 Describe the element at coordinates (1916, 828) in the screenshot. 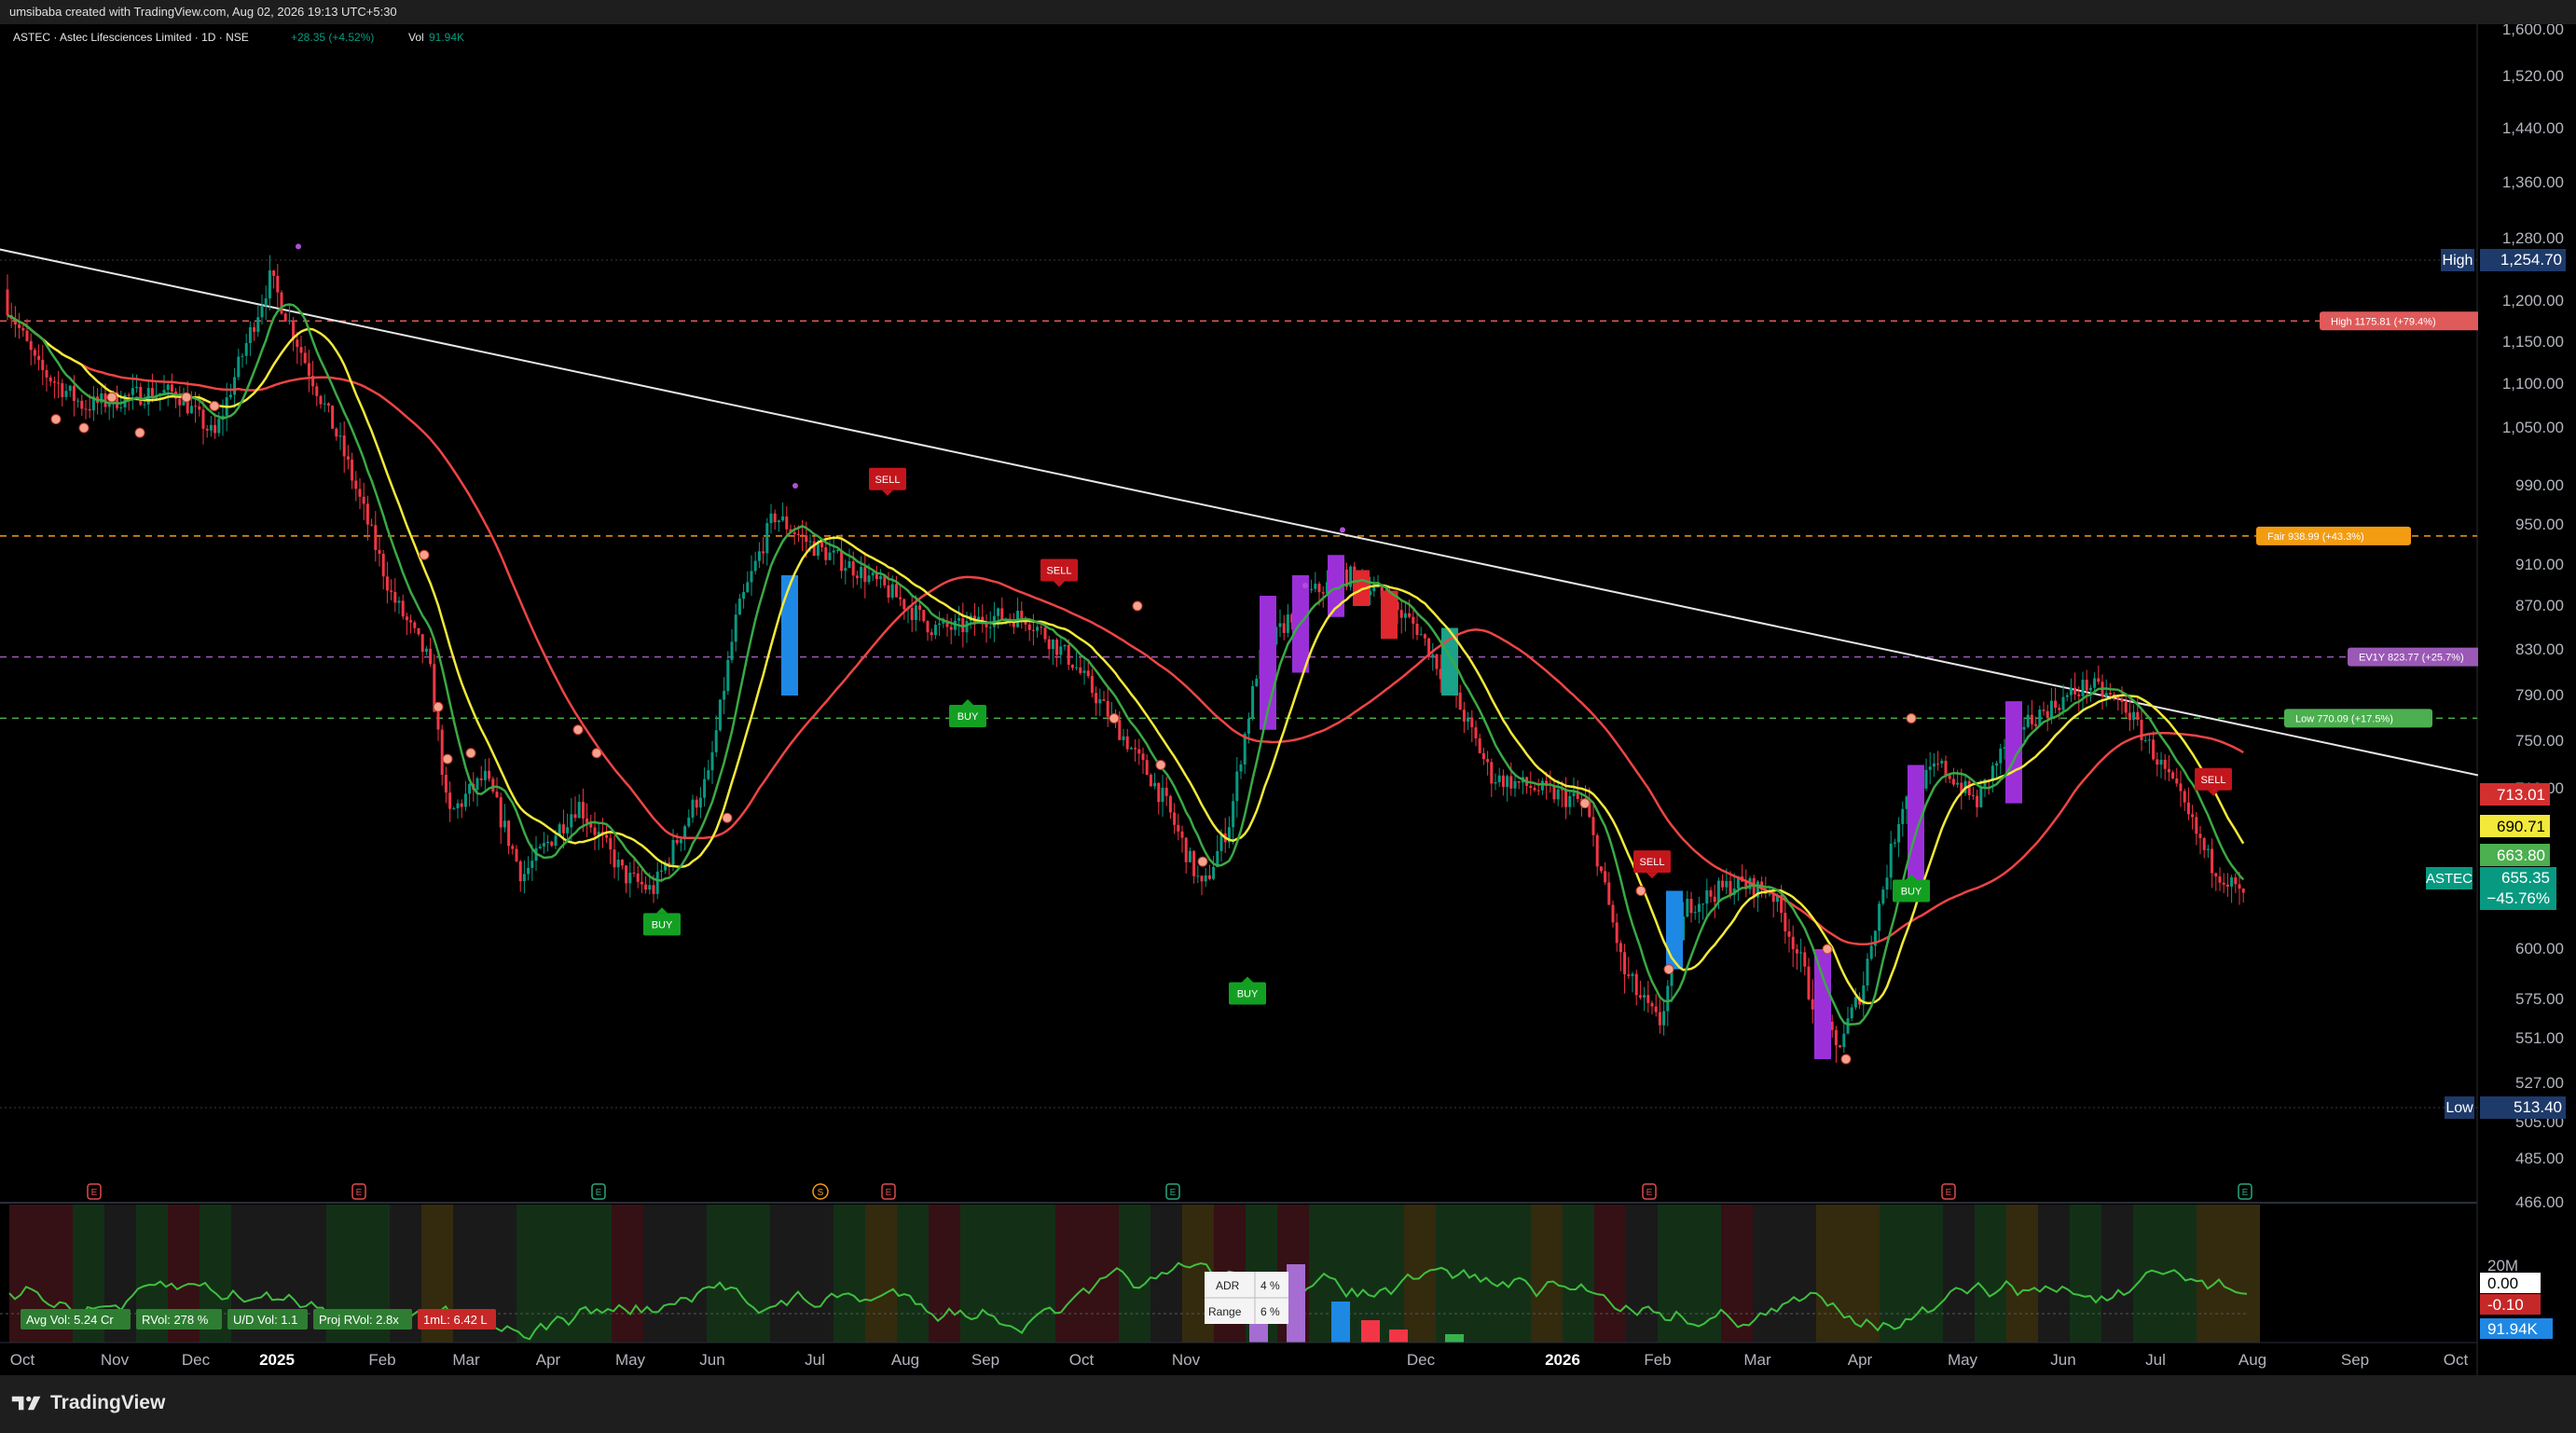

I see `highlight-candle` at that location.